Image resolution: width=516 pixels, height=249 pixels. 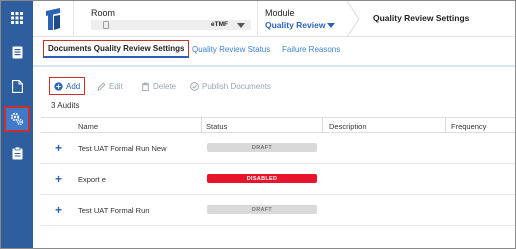 I want to click on room-dropdown-caret-icon, so click(x=241, y=25).